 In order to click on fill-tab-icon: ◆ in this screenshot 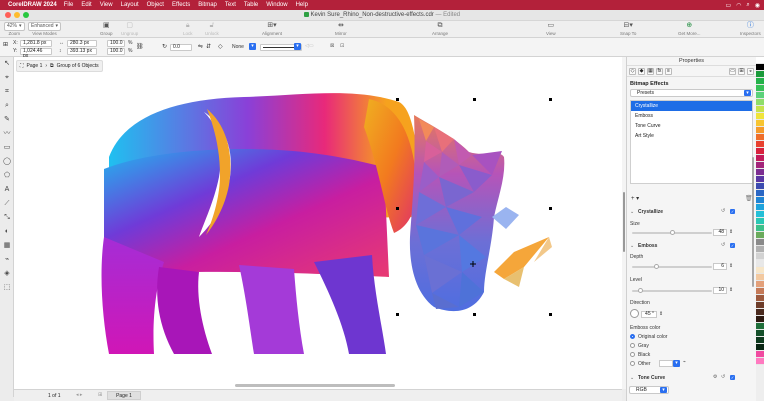, I will do `click(641, 71)`.